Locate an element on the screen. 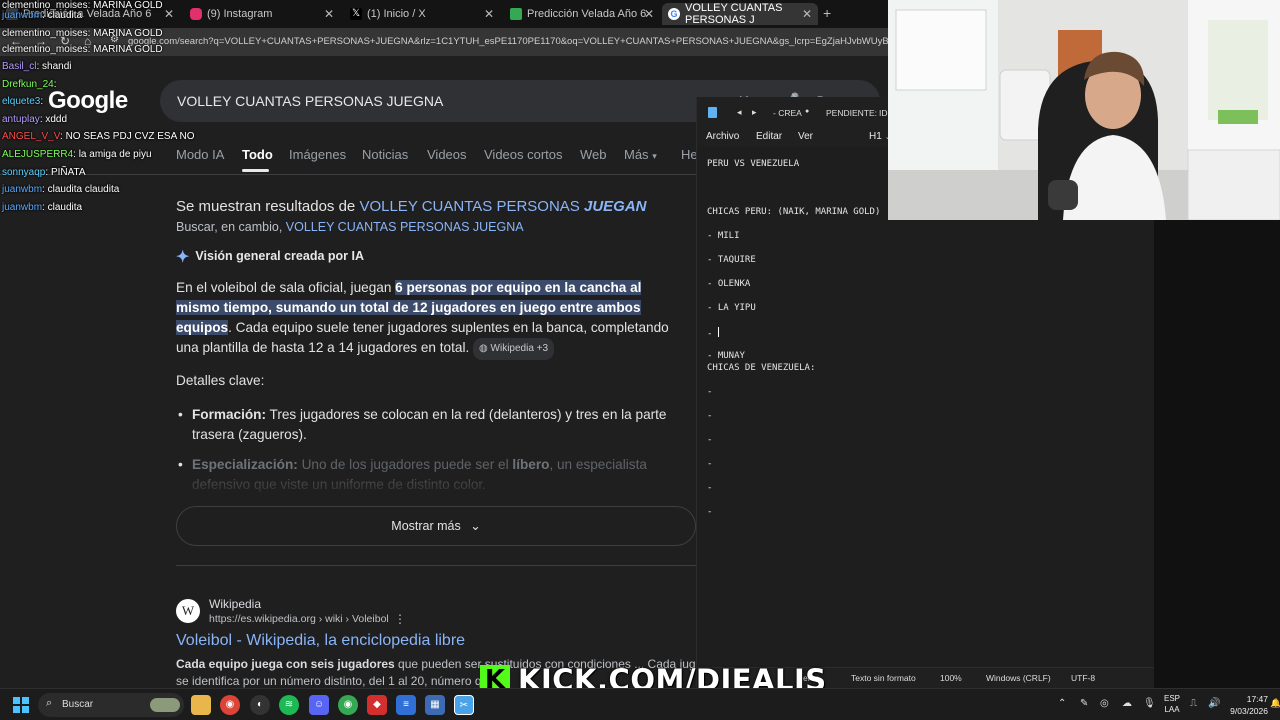  chat-username: Drefkun_24 is located at coordinates (28, 84).